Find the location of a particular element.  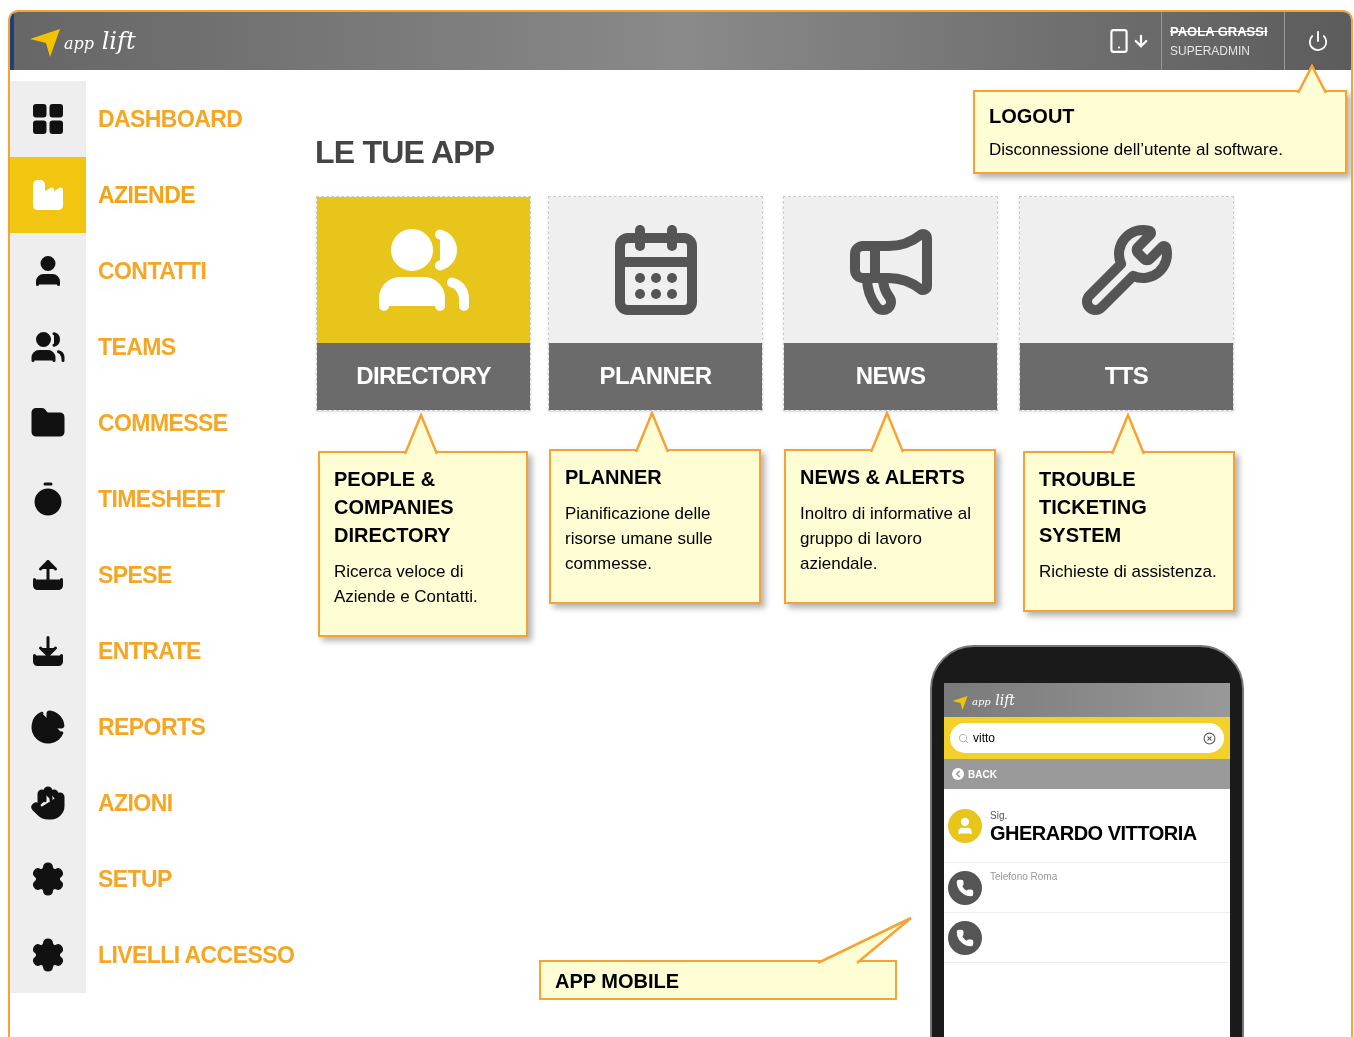

callout-text: Pianificazione delle risorse umane sulle commesse. is located at coordinates (639, 539).